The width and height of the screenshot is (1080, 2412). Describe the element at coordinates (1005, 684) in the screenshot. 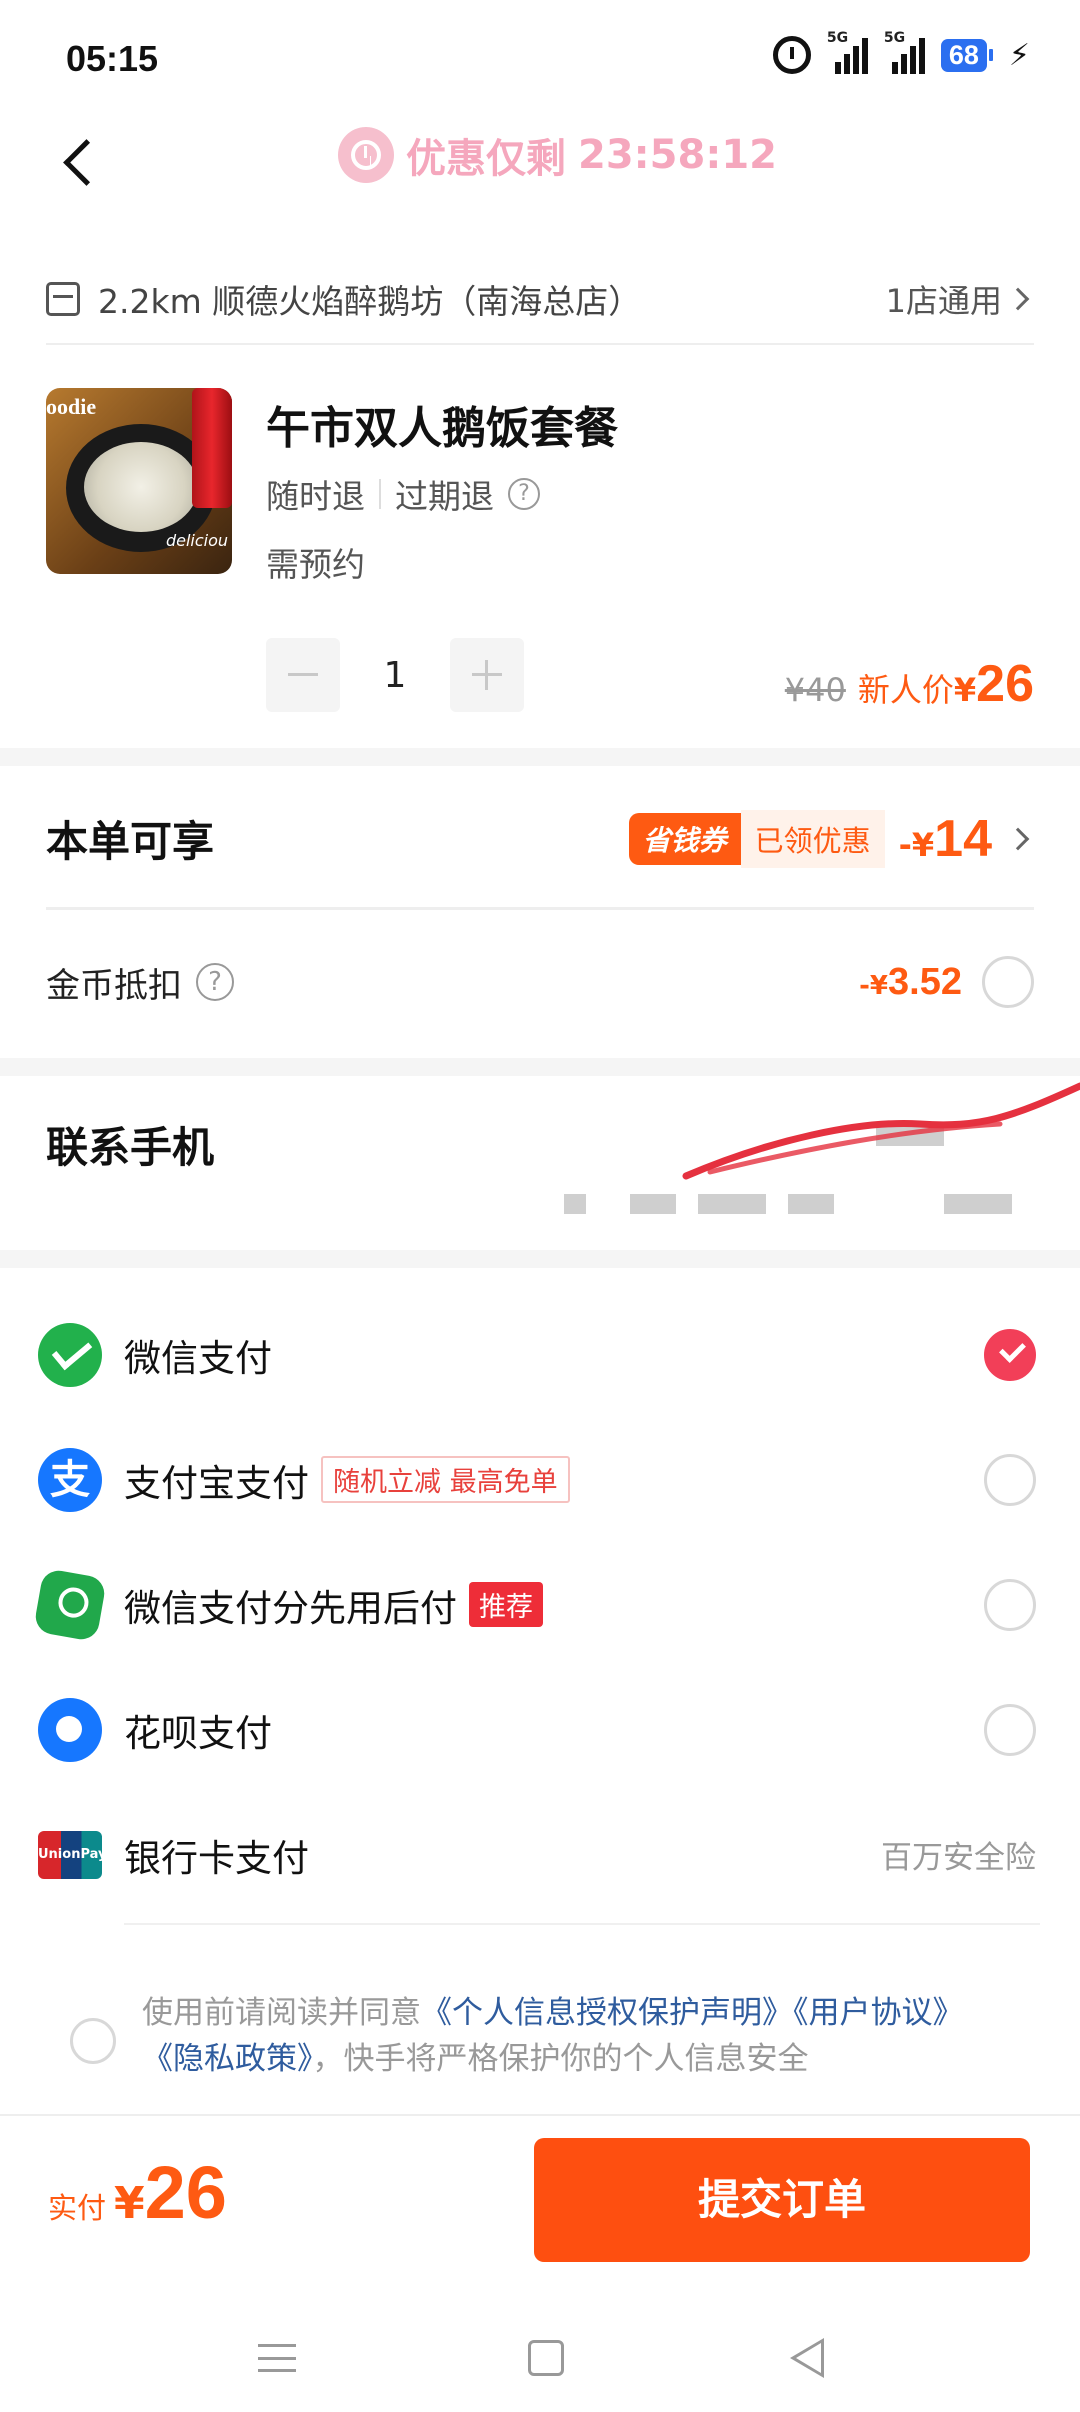

I see `new-price: 26` at that location.